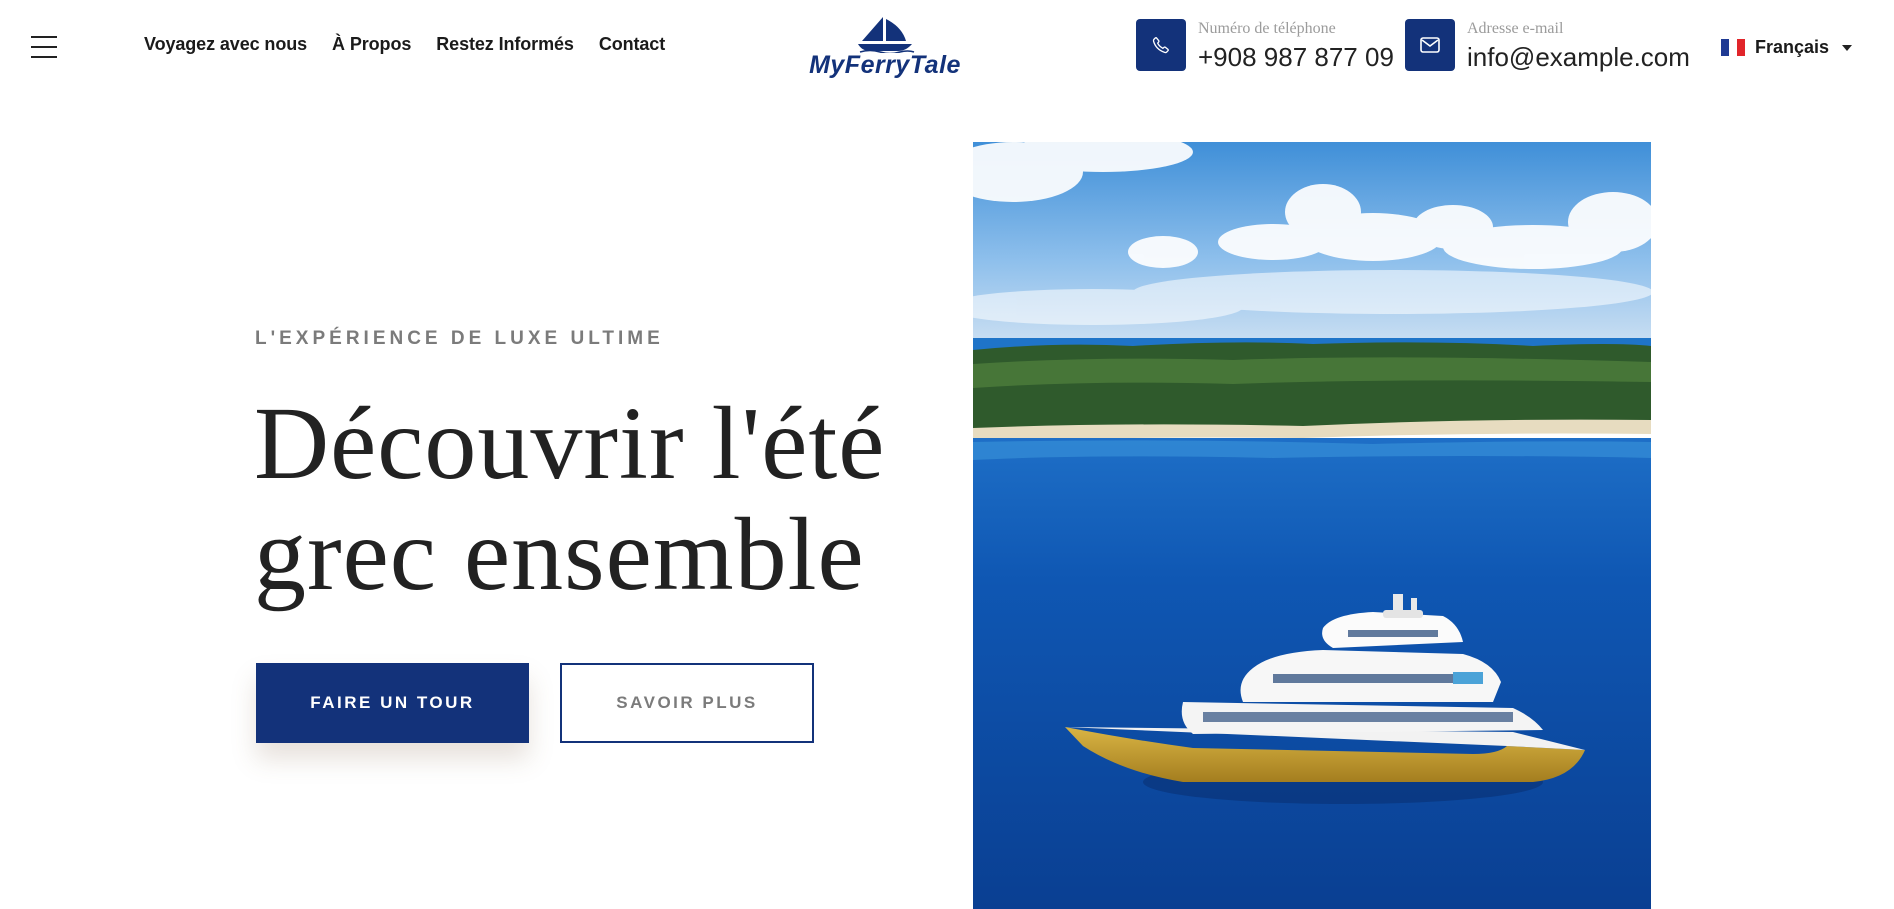 The height and width of the screenshot is (909, 1894). What do you see at coordinates (885, 65) in the screenshot?
I see `logo-text: MyFerryTale` at bounding box center [885, 65].